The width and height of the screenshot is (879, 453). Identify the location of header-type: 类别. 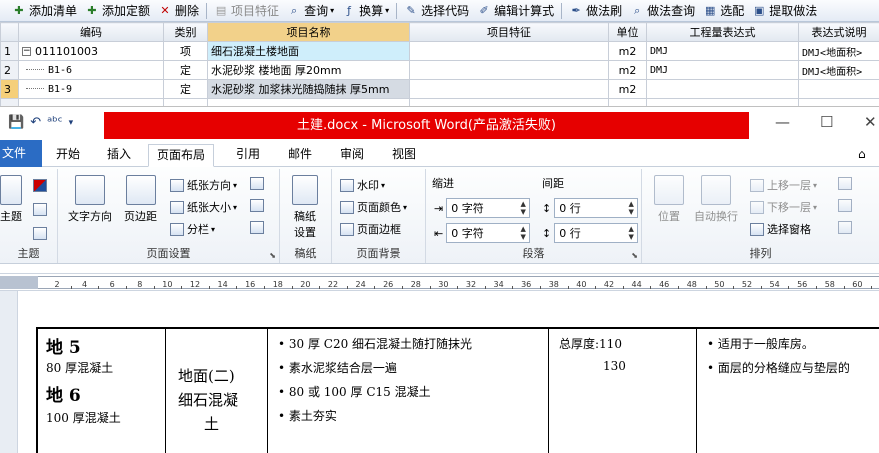
(185, 32).